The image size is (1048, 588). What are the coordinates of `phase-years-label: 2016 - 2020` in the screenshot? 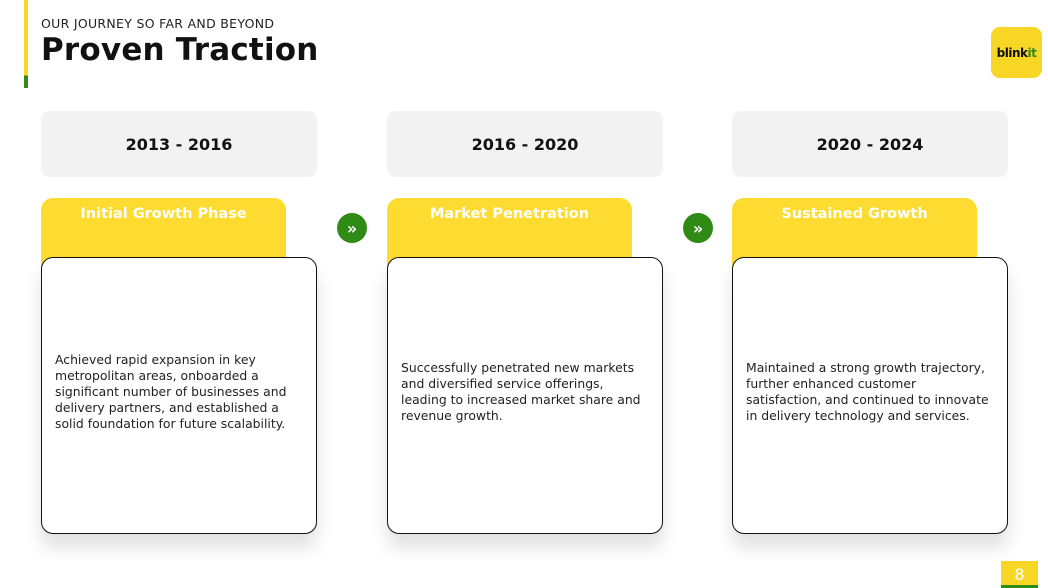 It's located at (525, 144).